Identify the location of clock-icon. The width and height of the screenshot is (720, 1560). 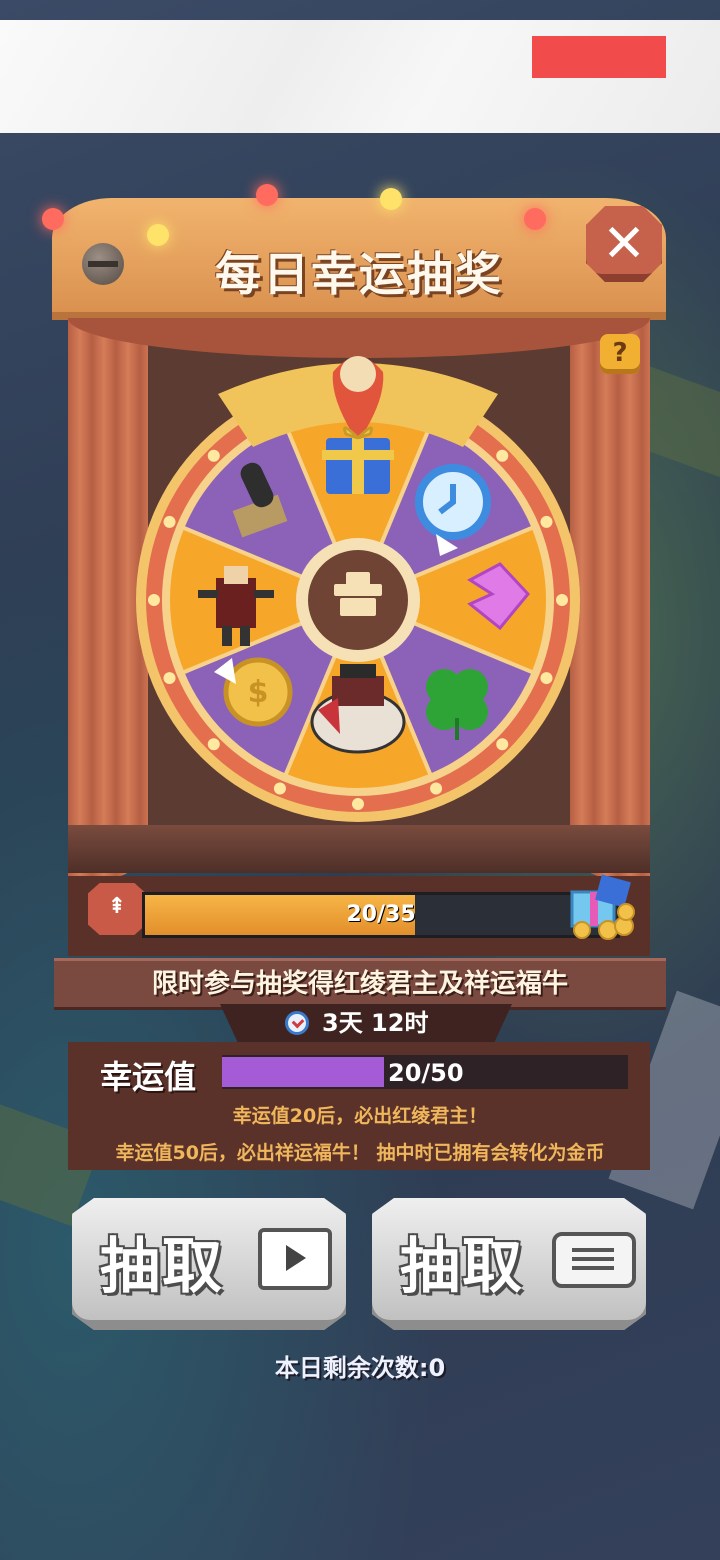
(297, 1023).